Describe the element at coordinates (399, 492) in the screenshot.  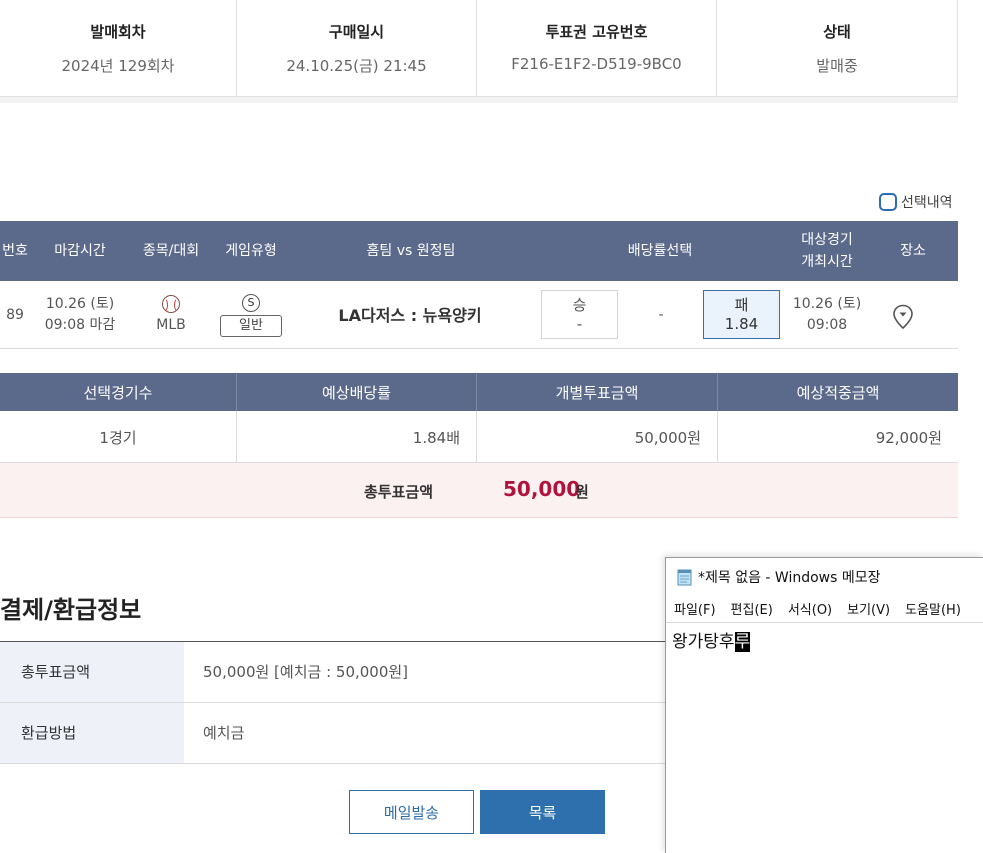
I see `total-bet-label: 총투표금액` at that location.